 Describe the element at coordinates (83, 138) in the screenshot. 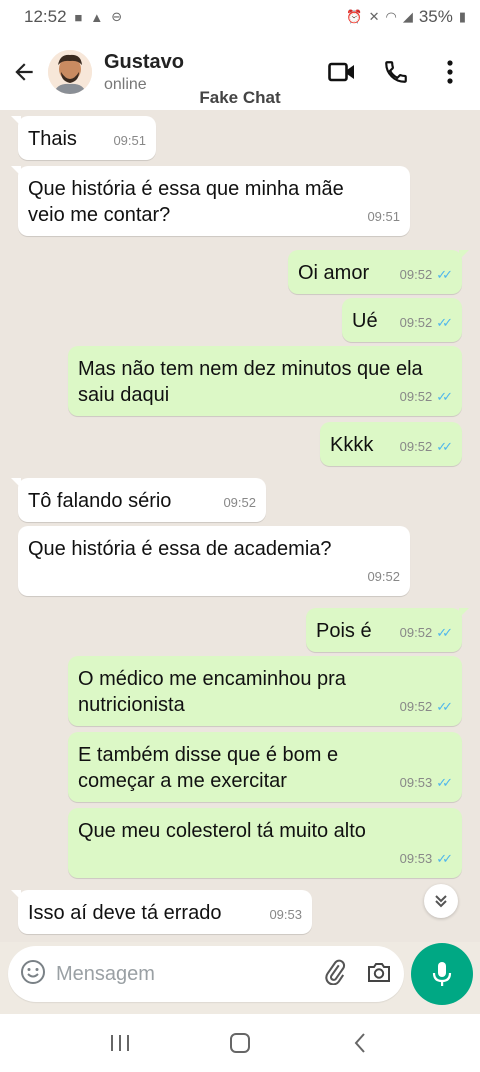

I see `message-incoming: Thais 09:51` at that location.